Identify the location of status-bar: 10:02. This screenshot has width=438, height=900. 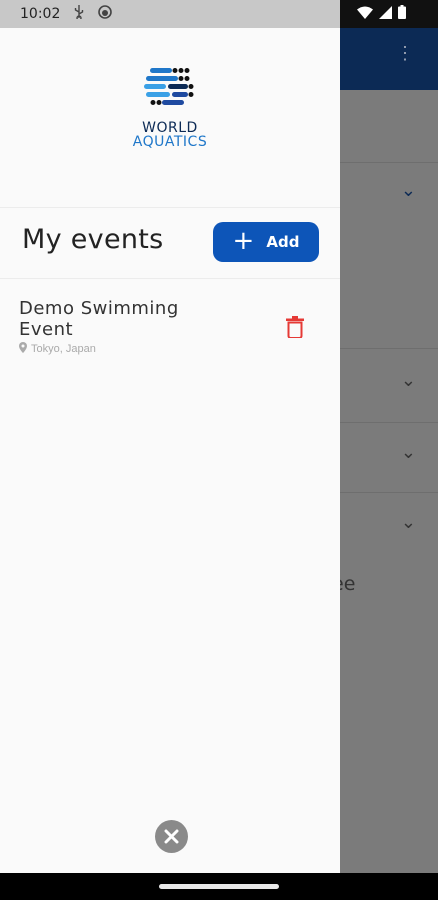
(219, 14).